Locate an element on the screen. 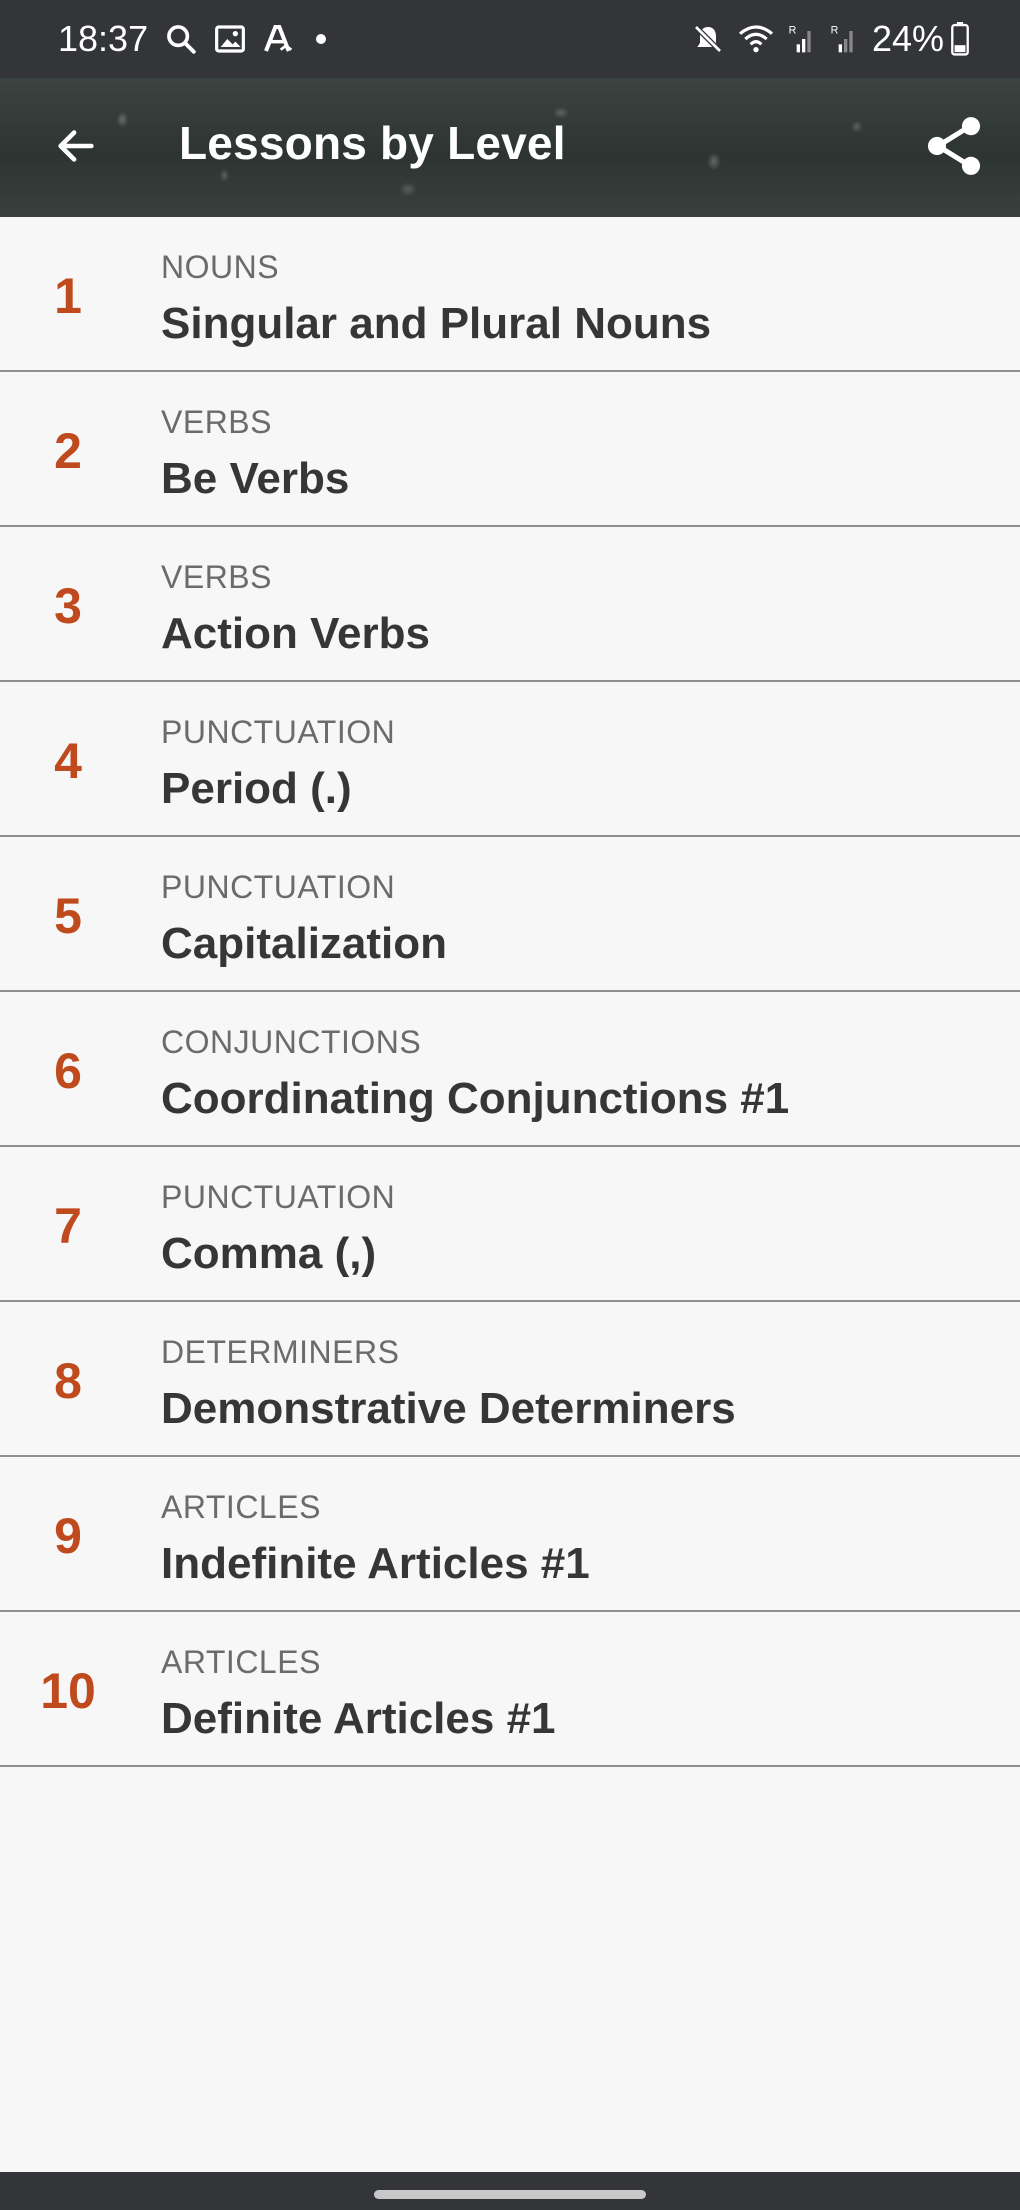 This screenshot has height=2210, width=1020. lesson-number: 5 is located at coordinates (68, 916).